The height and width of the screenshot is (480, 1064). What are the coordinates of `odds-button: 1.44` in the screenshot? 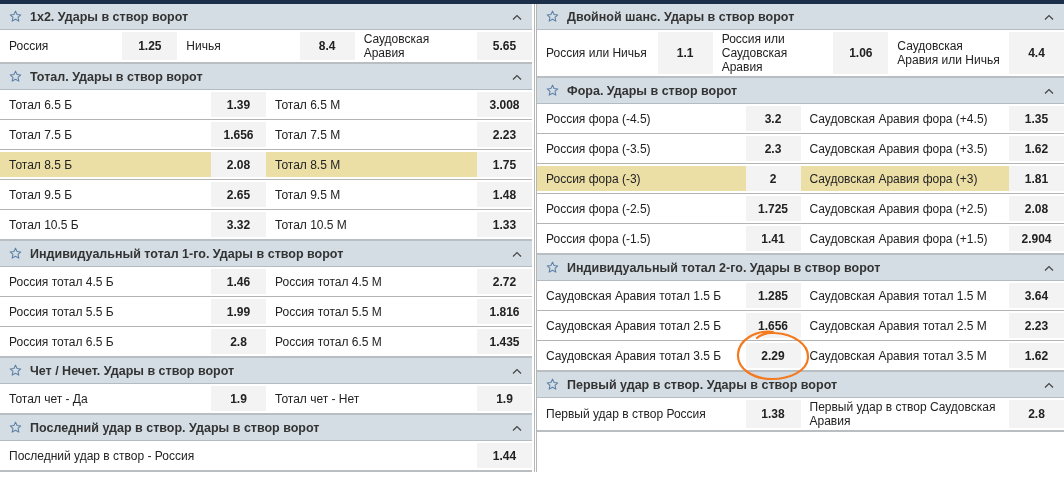 It's located at (504, 455).